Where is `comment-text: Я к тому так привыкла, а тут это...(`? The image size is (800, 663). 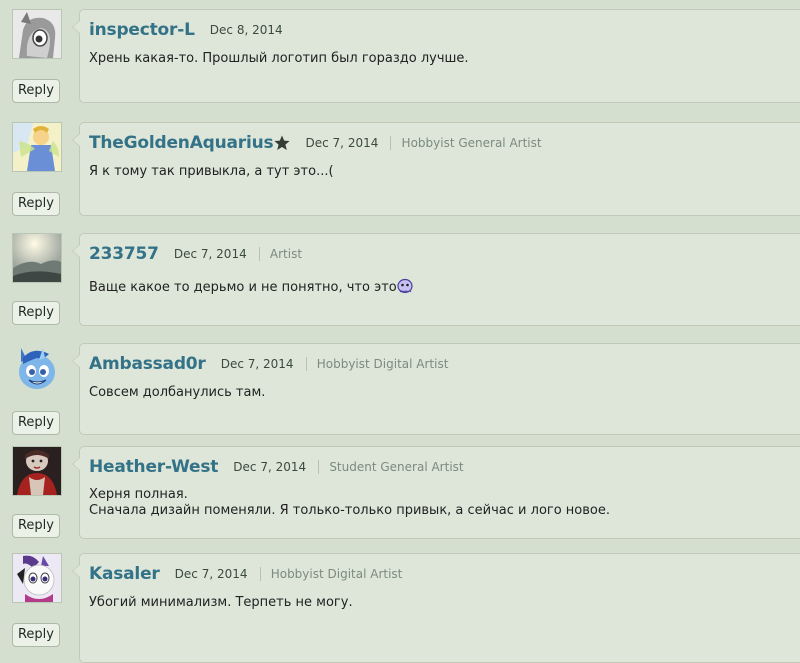 comment-text: Я к тому так привыкла, а тут это...( is located at coordinates (211, 172).